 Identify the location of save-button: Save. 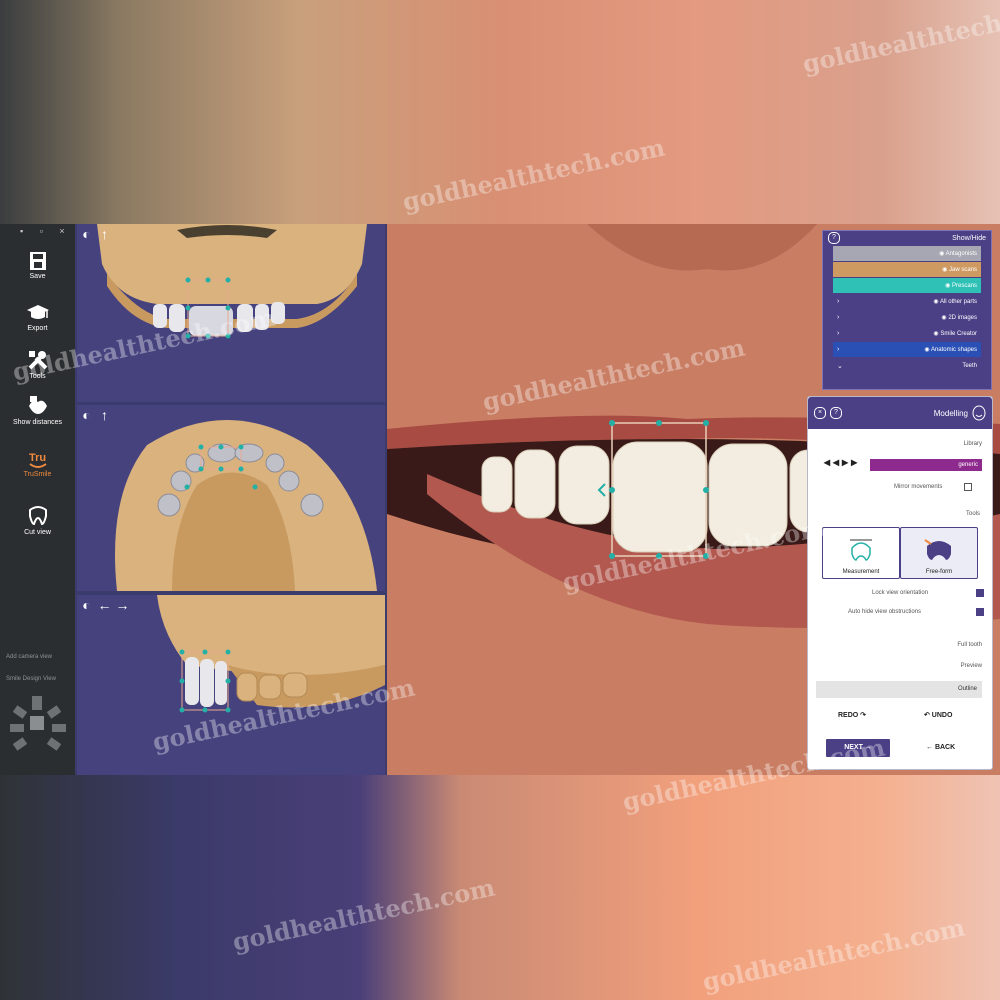
(37, 265).